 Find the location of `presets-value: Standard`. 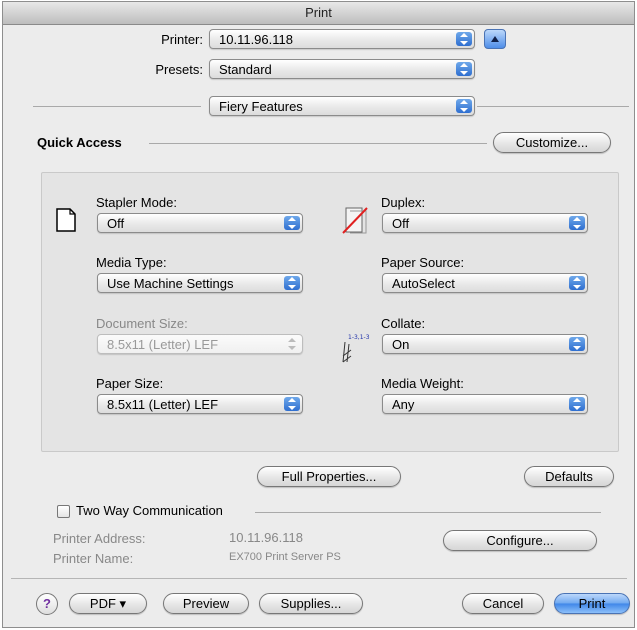

presets-value: Standard is located at coordinates (245, 69).